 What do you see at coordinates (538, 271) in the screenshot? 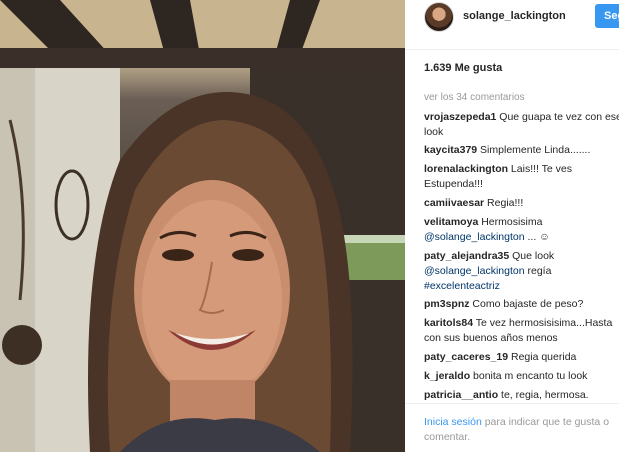
I see `comment-suffix: regía` at bounding box center [538, 271].